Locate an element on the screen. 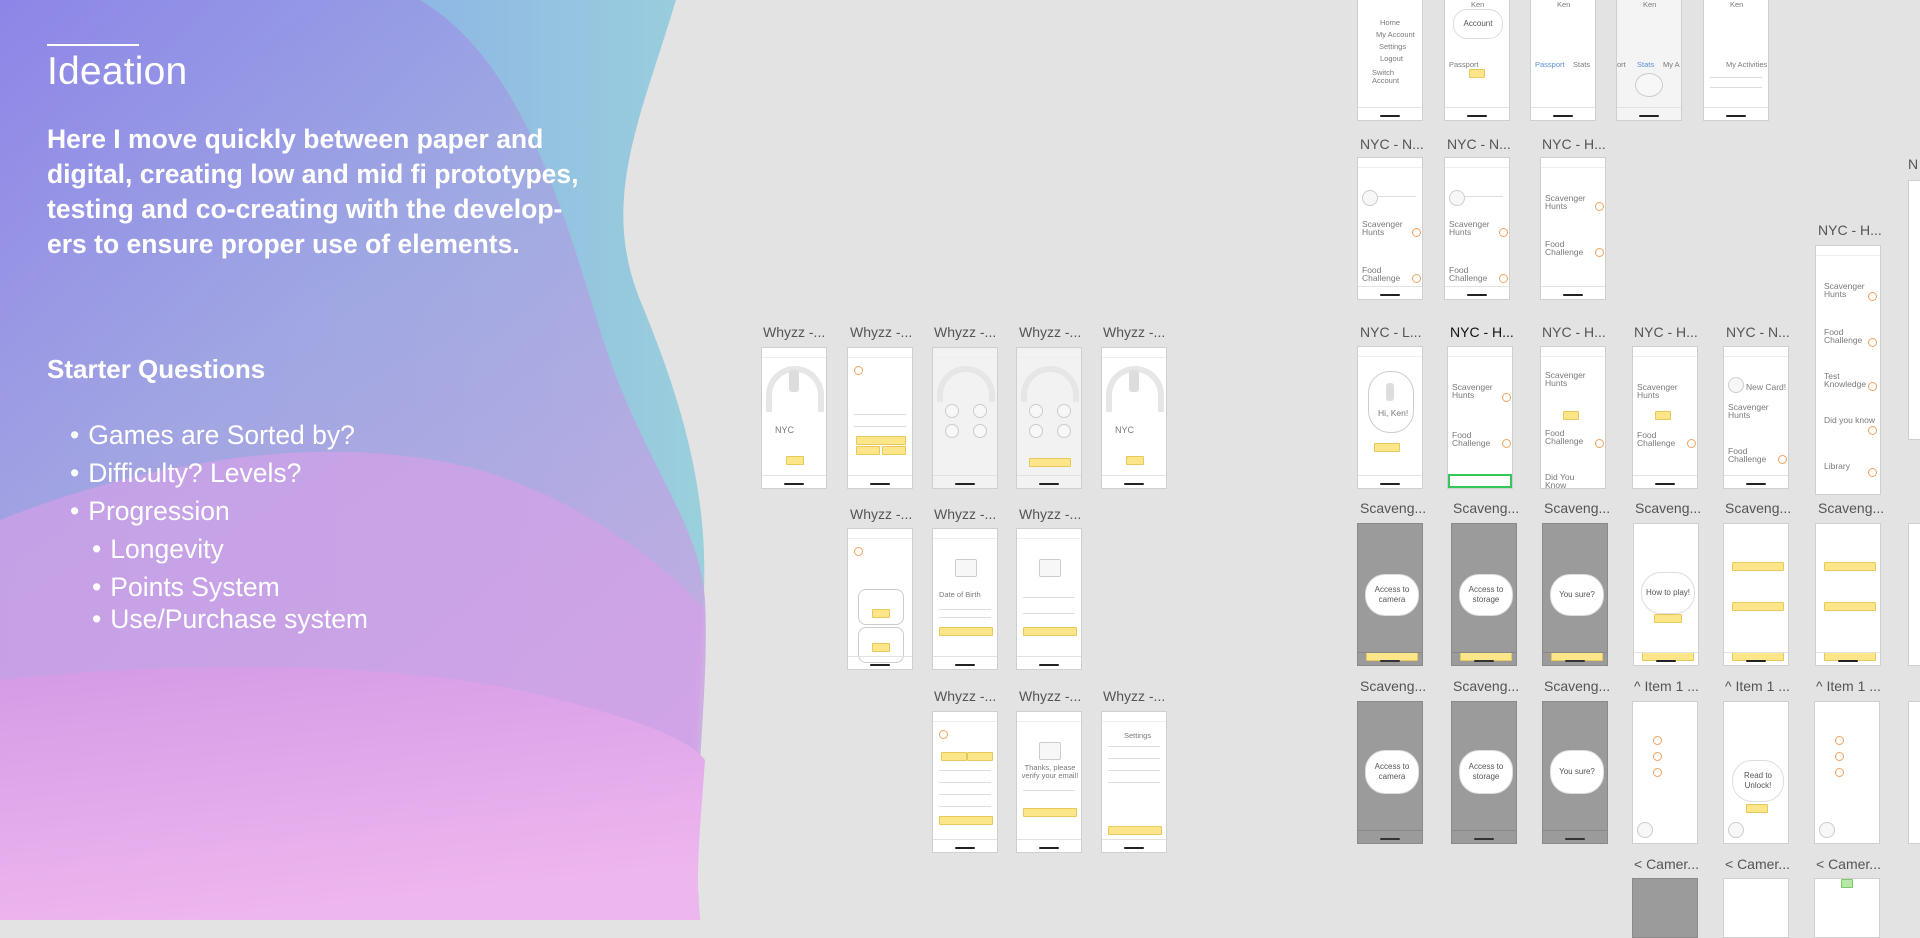  list-item: Longevity is located at coordinates (157, 549).